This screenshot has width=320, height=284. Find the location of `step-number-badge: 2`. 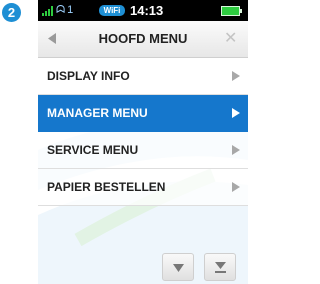

step-number-badge: 2 is located at coordinates (11, 12).